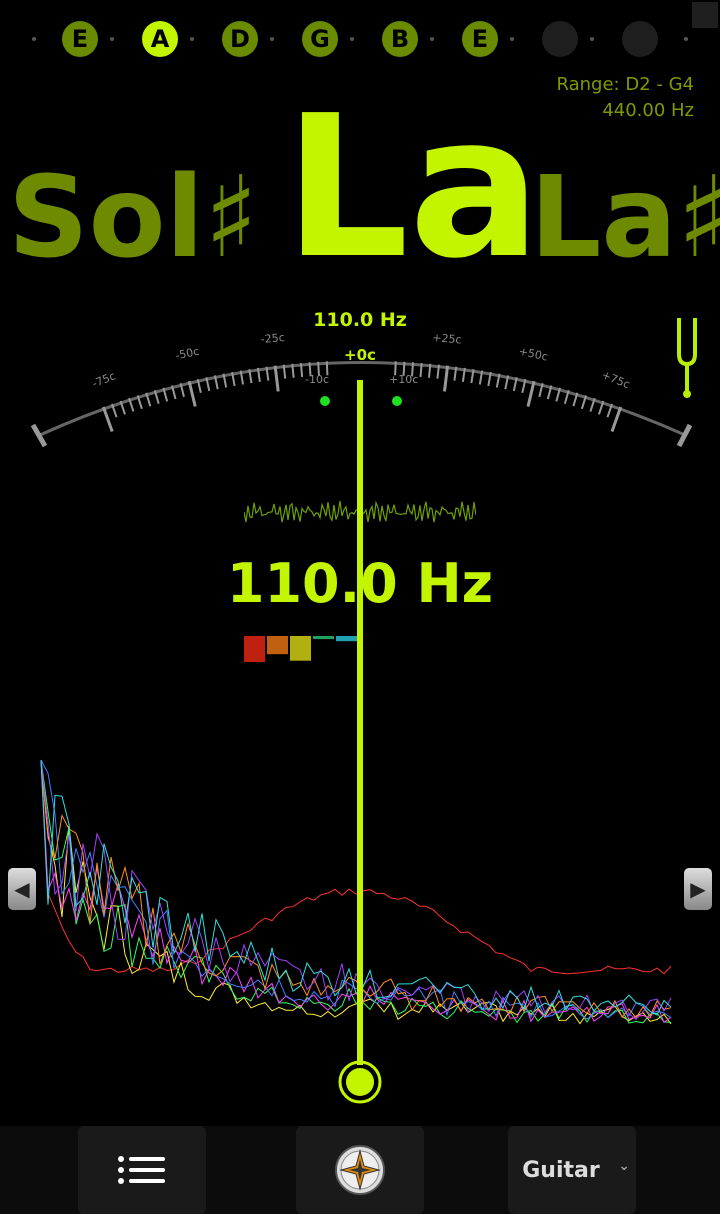 This screenshot has width=720, height=1214. Describe the element at coordinates (80, 39) in the screenshot. I see `string-button-1: E` at that location.